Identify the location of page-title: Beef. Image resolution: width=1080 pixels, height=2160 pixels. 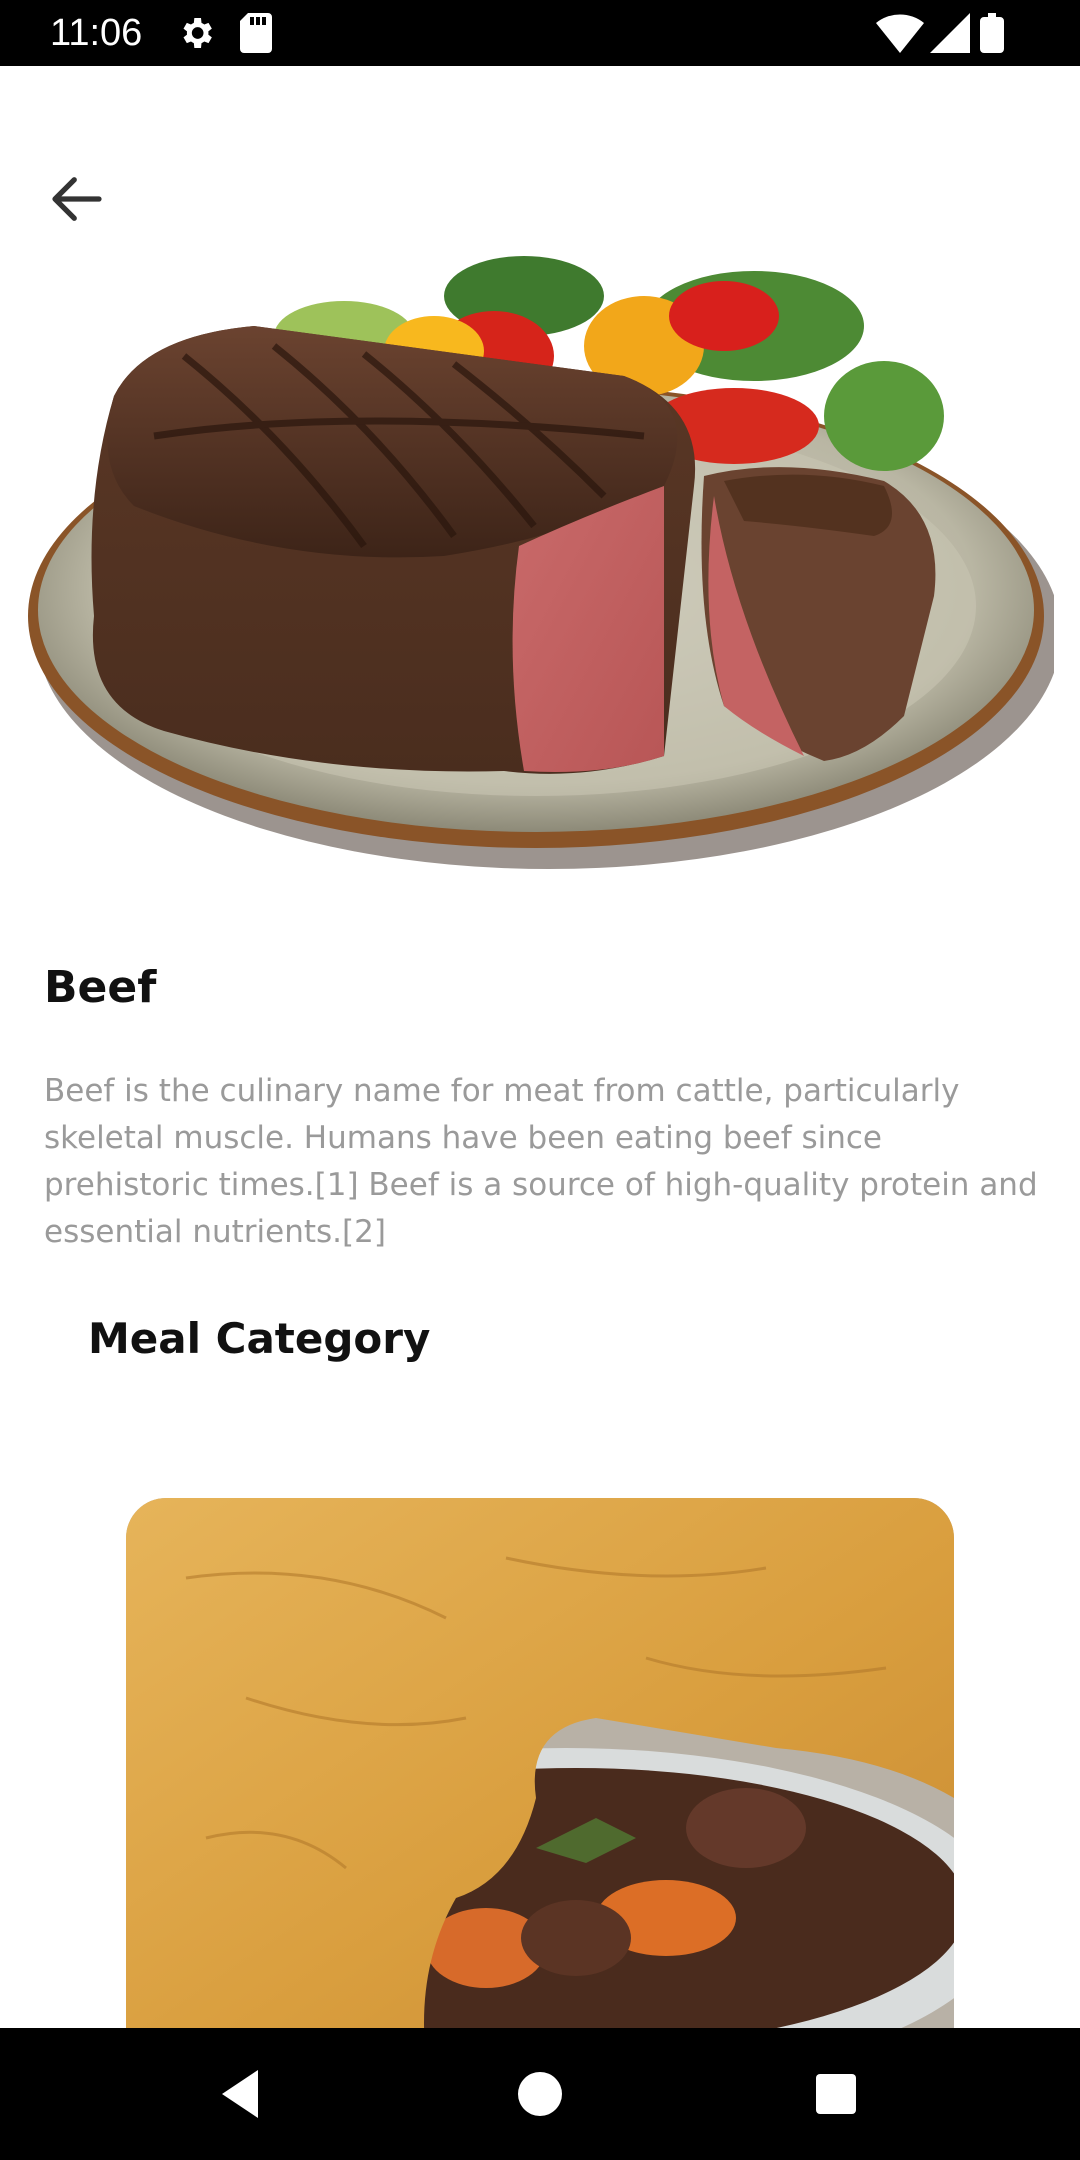
(100, 987).